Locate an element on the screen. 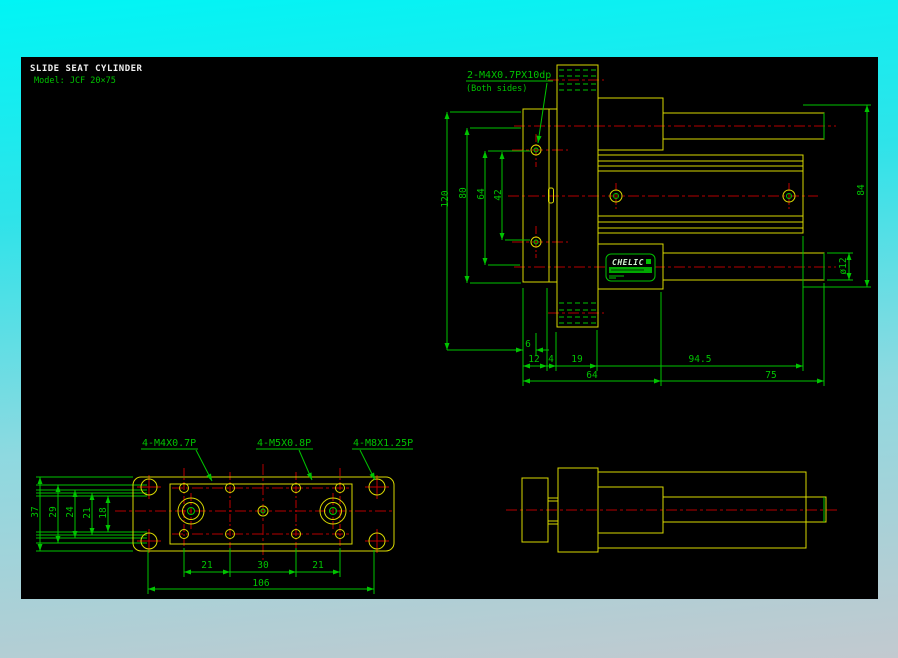 Image resolution: width=898 pixels, height=658 pixels. top-view-length-dims: 21 30 21 106 is located at coordinates (261, 571).